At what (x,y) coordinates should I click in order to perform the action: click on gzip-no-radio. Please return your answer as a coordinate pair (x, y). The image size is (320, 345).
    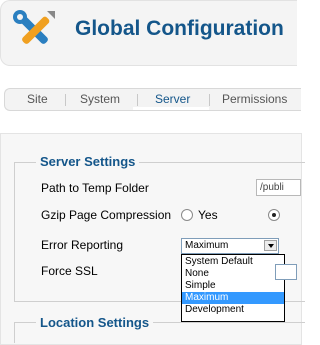
    Looking at the image, I should click on (274, 215).